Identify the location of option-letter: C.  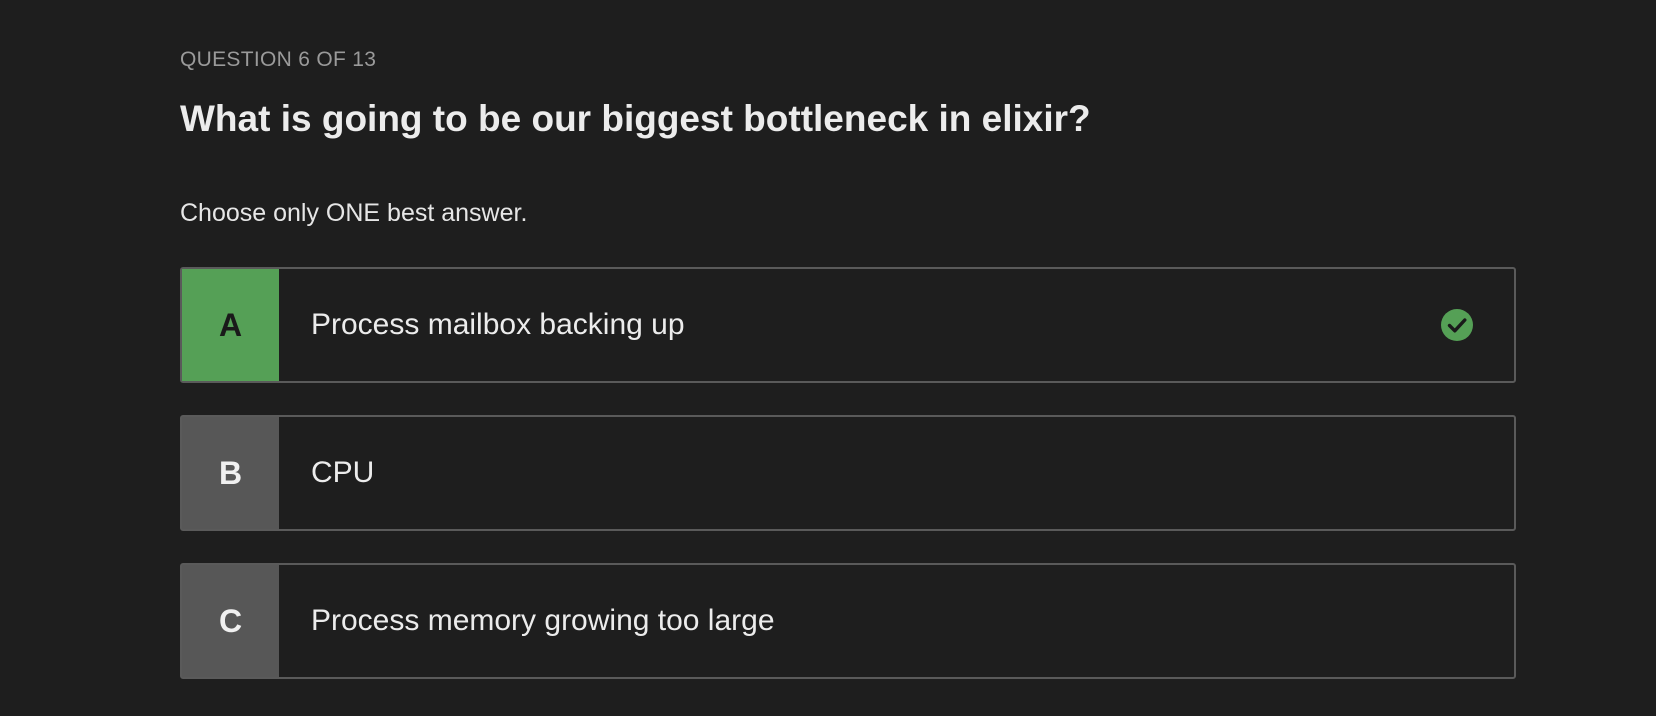
(230, 621).